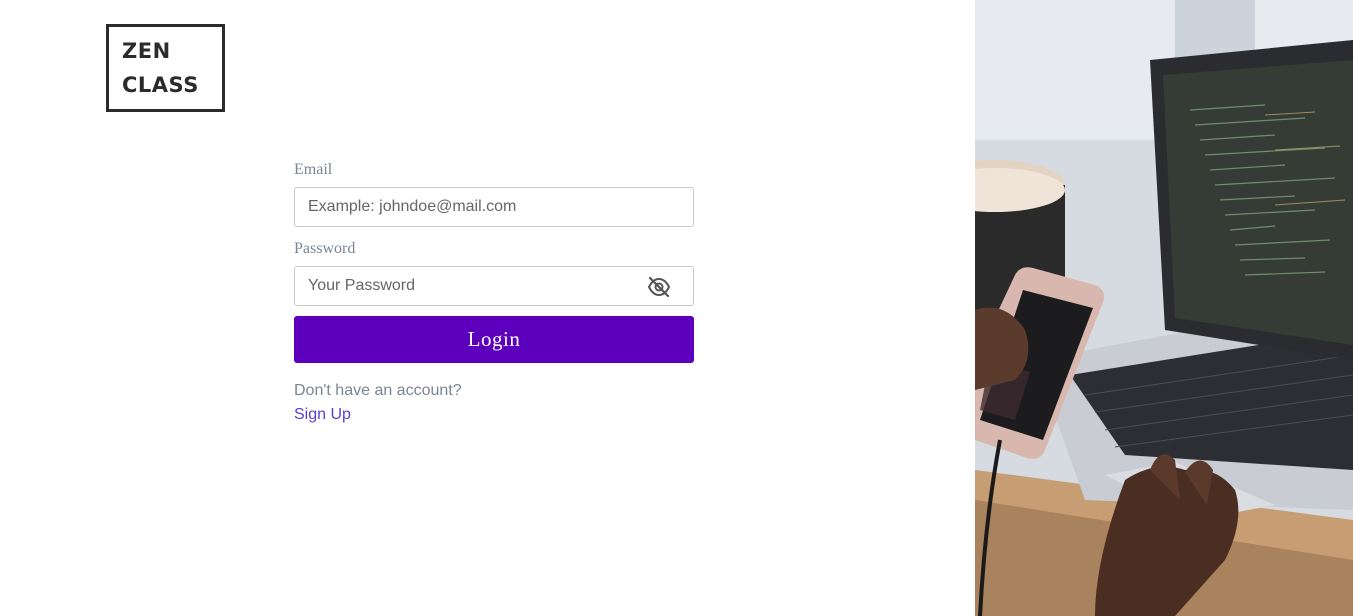  I want to click on zen-class-logo: ZEN CLASS, so click(165, 68).